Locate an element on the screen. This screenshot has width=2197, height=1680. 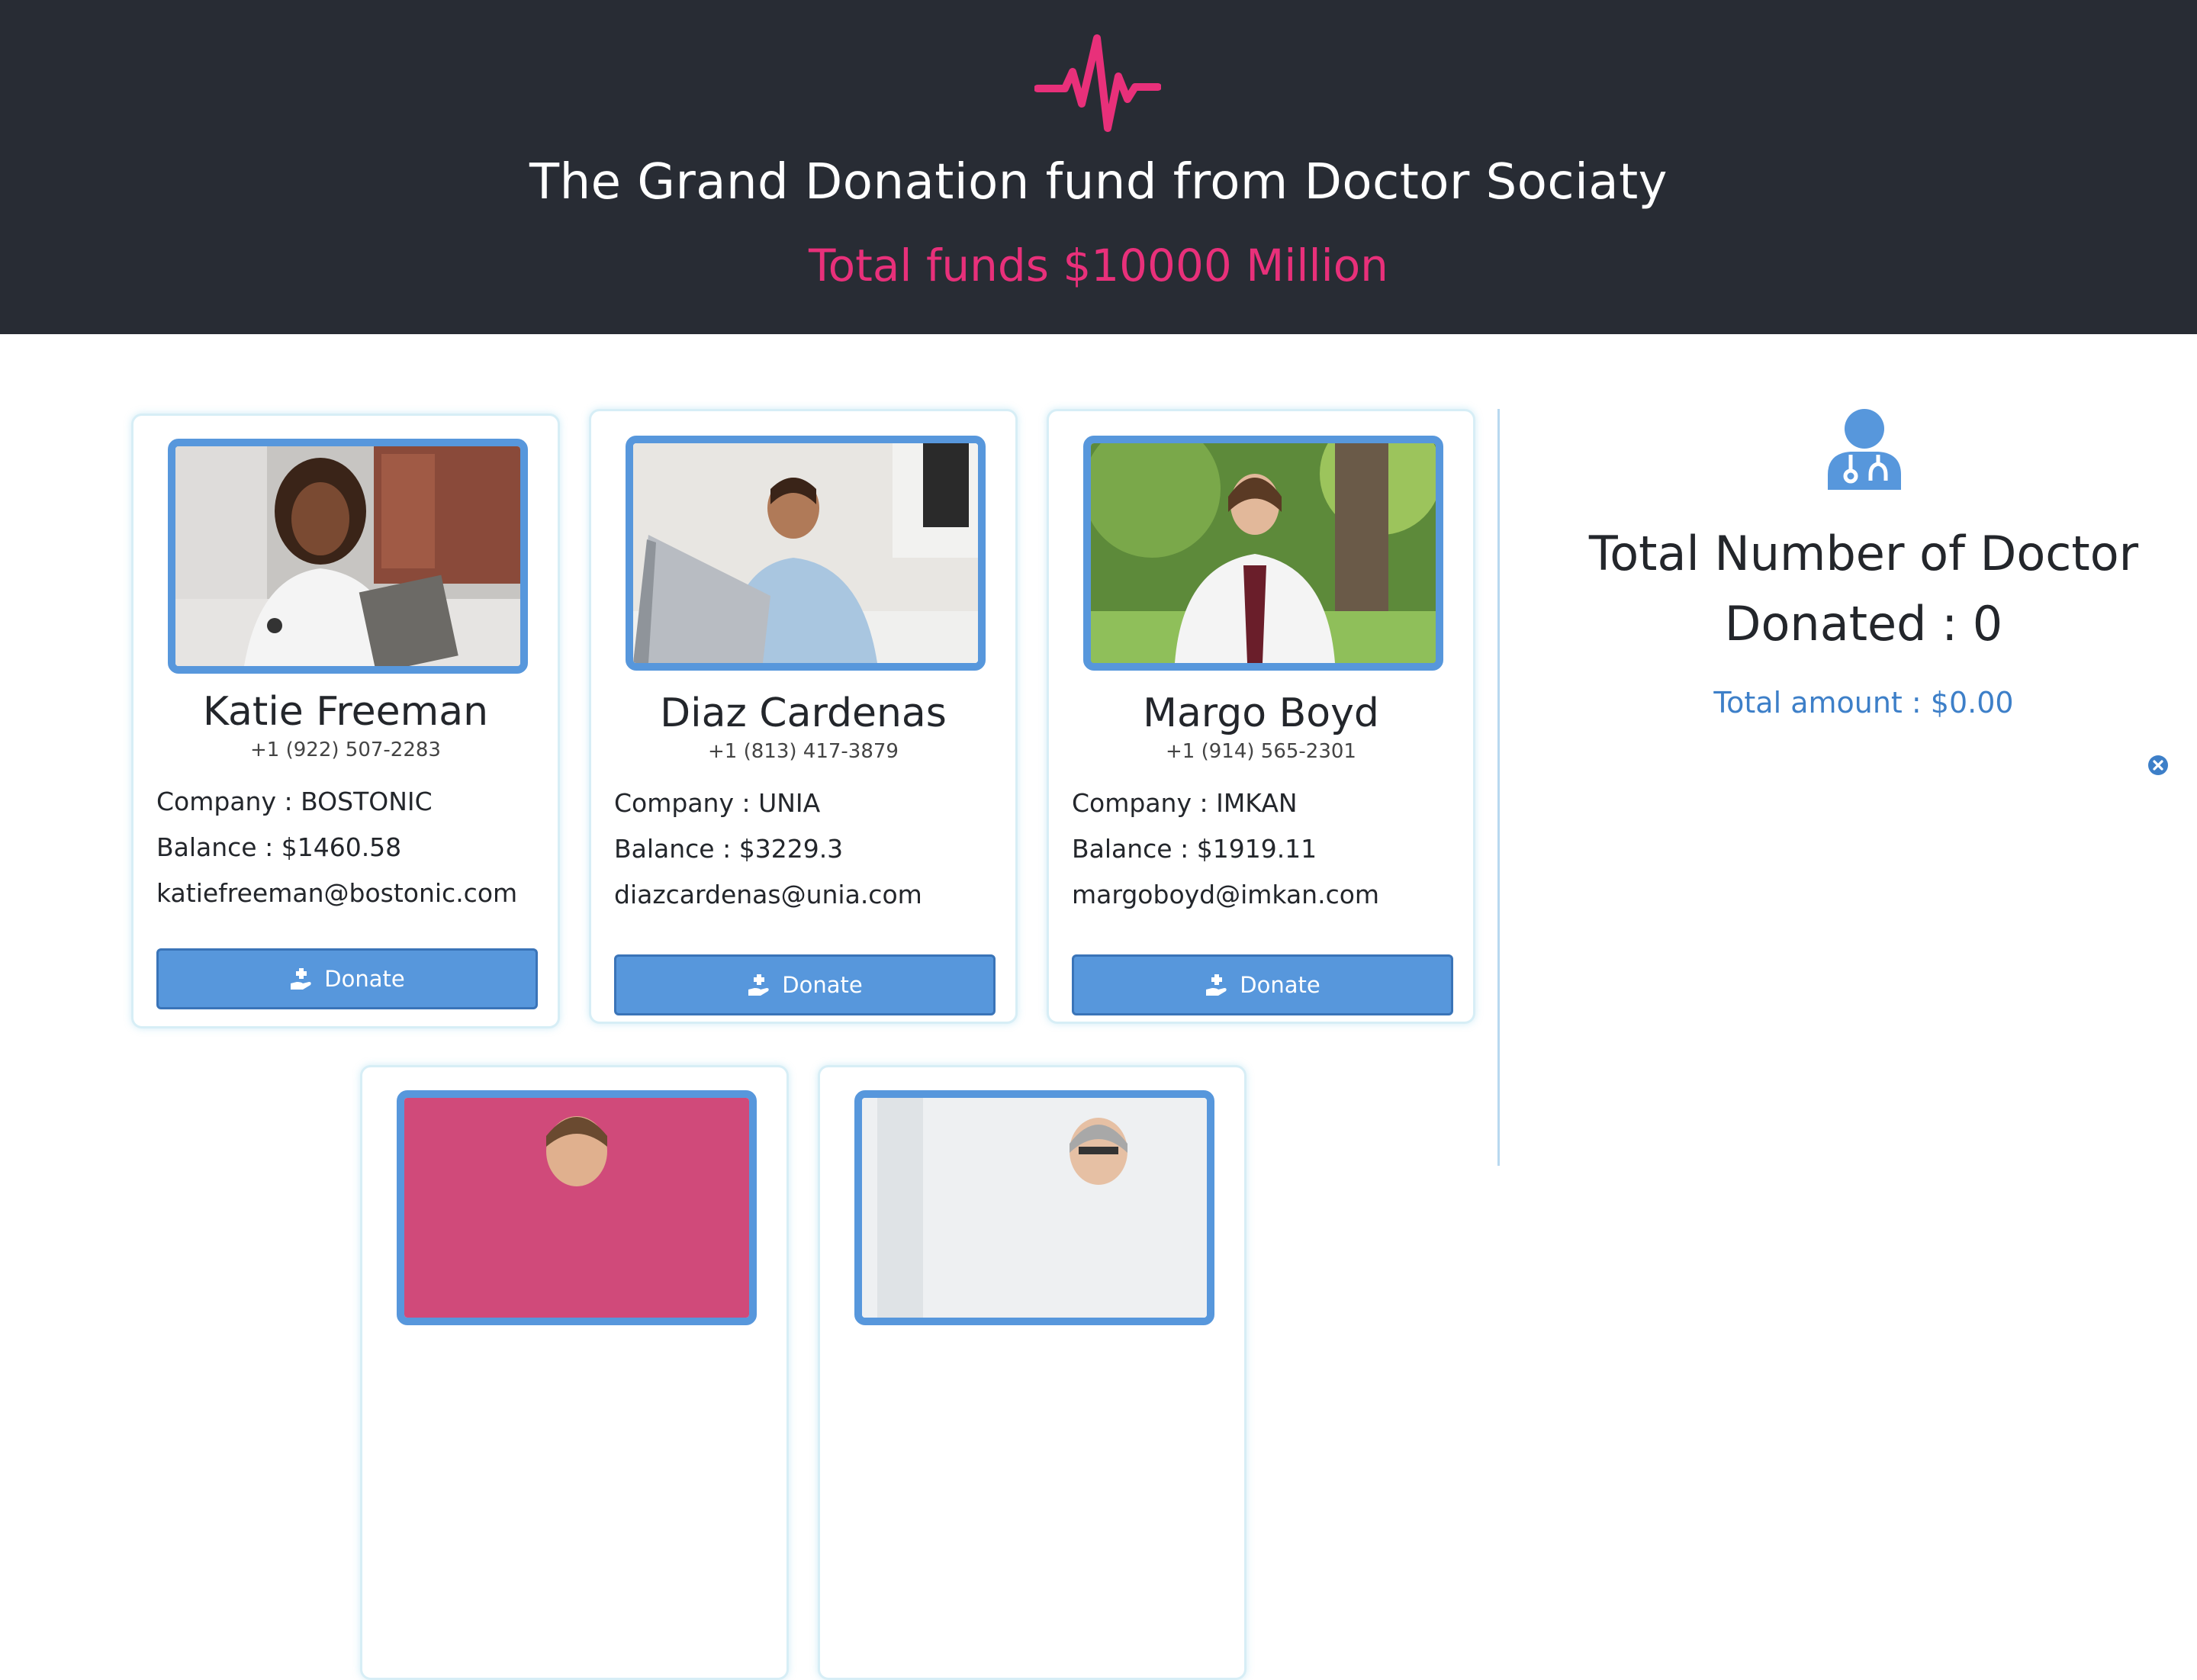
vertical-divider is located at coordinates (1498, 787).